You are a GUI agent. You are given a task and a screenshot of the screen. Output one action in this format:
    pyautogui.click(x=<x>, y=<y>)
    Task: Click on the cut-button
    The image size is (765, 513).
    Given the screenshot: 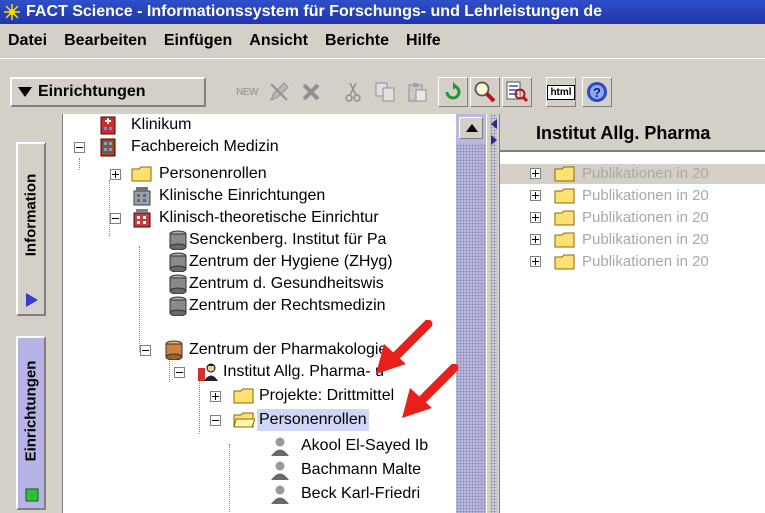 What is the action you would take?
    pyautogui.click(x=353, y=92)
    